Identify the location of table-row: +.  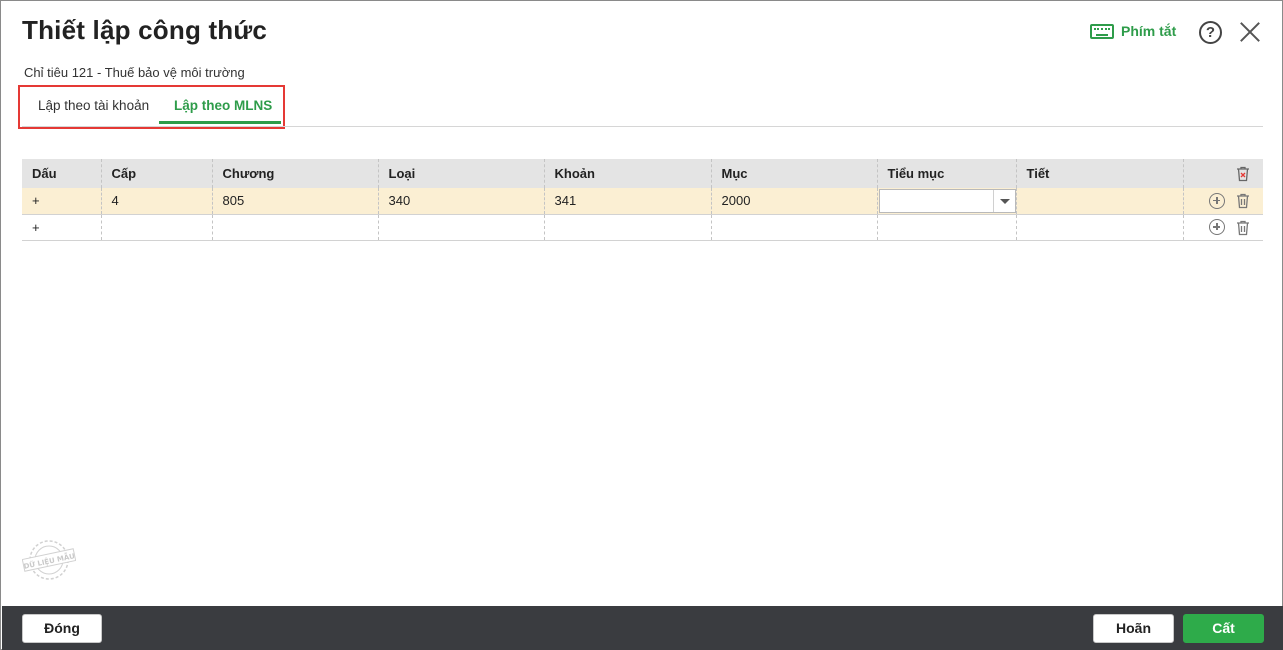
(642, 227).